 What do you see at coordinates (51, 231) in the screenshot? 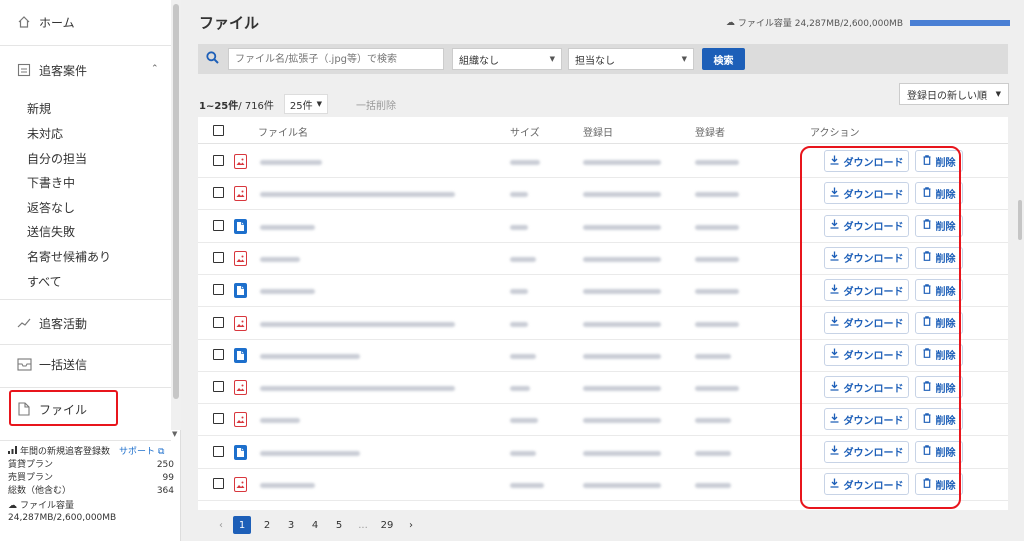
I see `sub-item-send-failed: 送信失敗` at bounding box center [51, 231].